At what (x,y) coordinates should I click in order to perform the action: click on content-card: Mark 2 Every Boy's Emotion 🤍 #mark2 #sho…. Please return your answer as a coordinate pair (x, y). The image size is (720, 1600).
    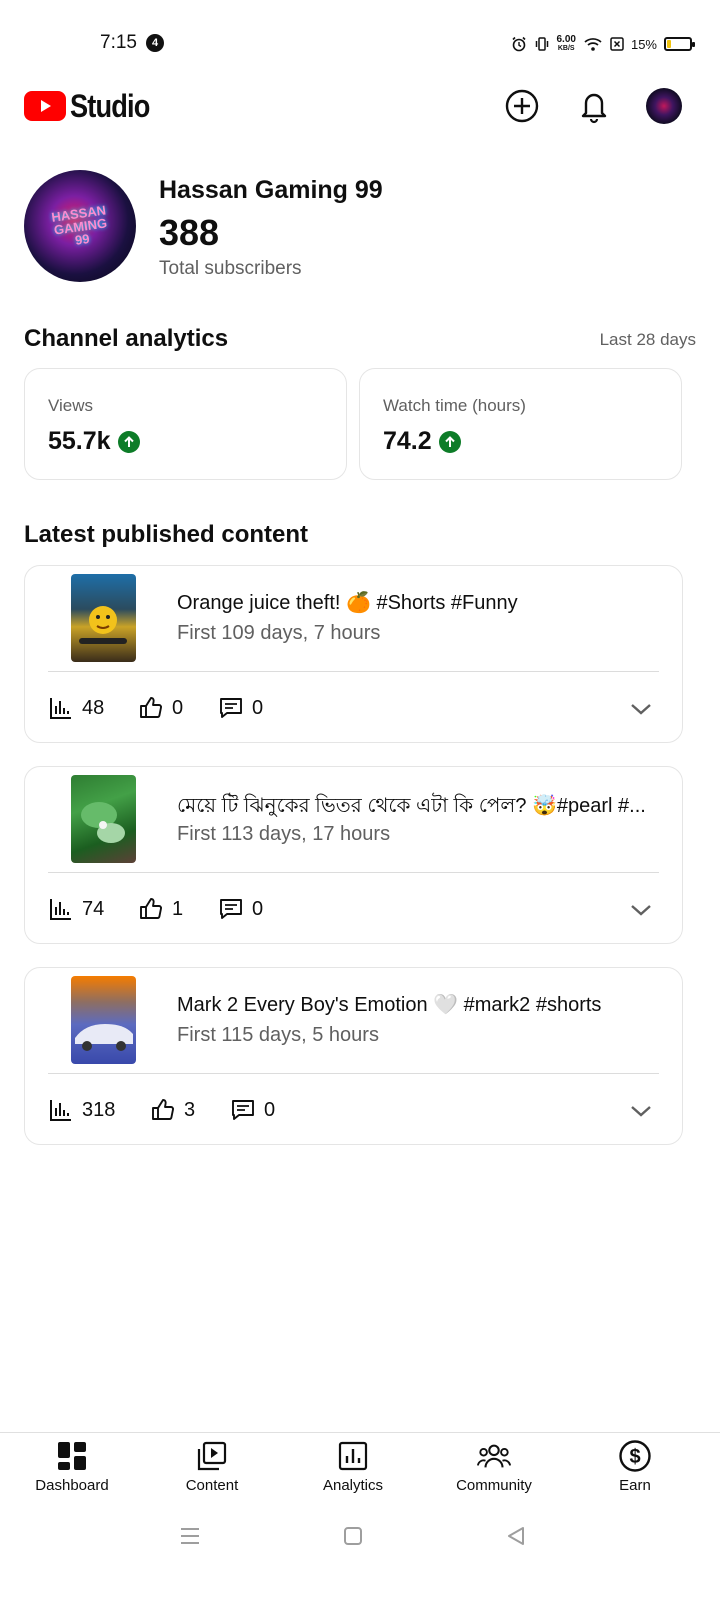
    Looking at the image, I should click on (353, 1056).